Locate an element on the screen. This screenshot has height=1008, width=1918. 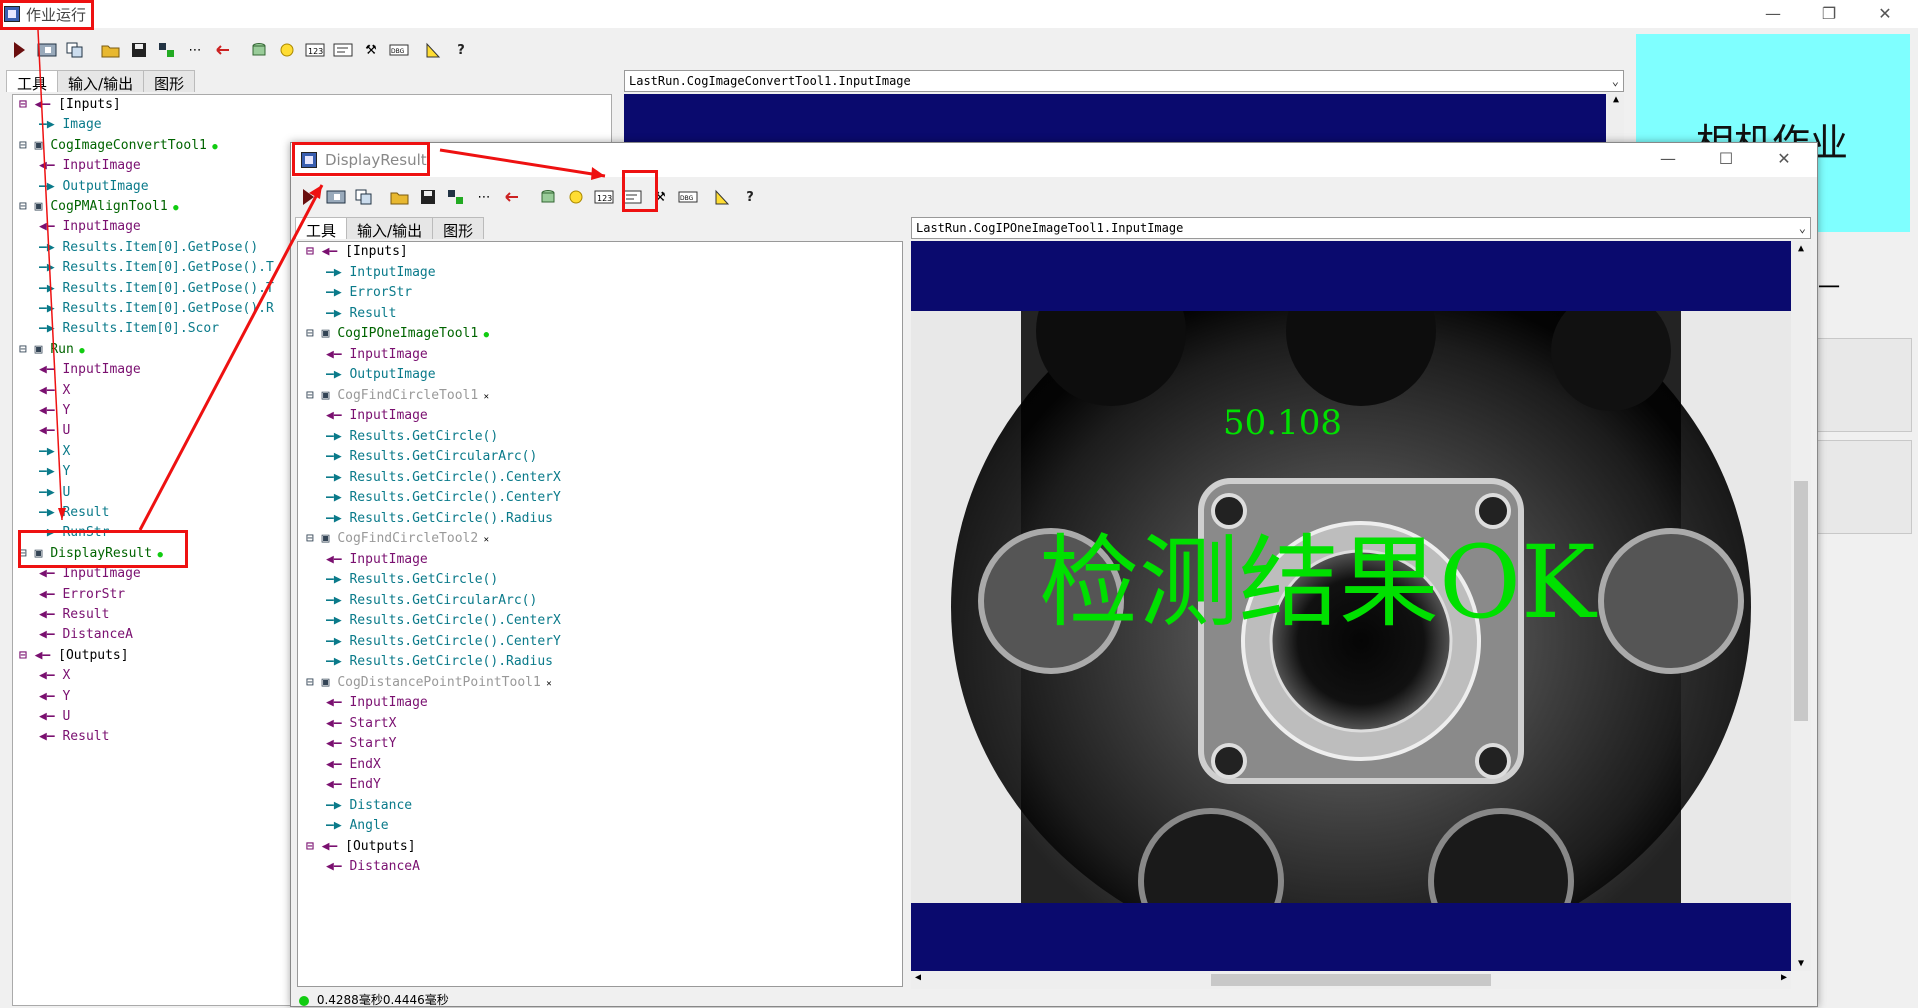
tree-node: ⊟ ▣ CogIPOneImageTool1 ● is located at coordinates (397, 334).